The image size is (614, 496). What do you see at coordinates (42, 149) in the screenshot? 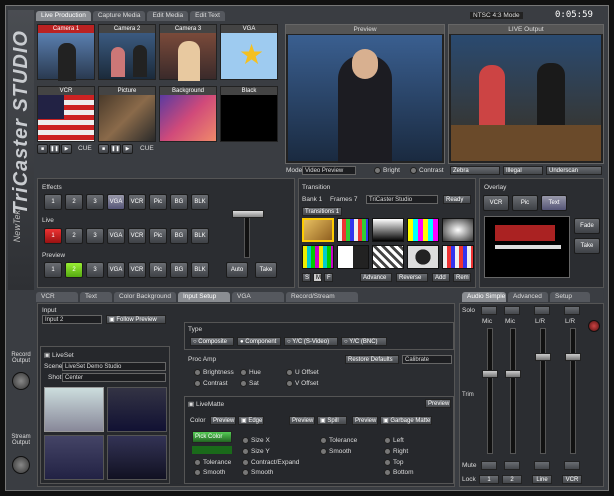
I see `vcr-stop-button: ■` at bounding box center [42, 149].